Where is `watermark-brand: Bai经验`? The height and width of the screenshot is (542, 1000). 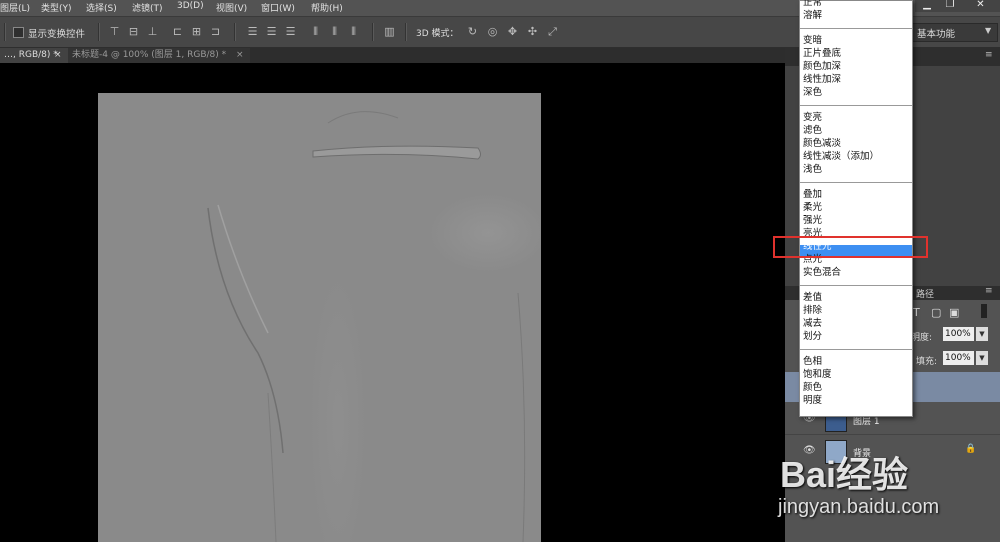 watermark-brand: Bai经验 is located at coordinates (844, 474).